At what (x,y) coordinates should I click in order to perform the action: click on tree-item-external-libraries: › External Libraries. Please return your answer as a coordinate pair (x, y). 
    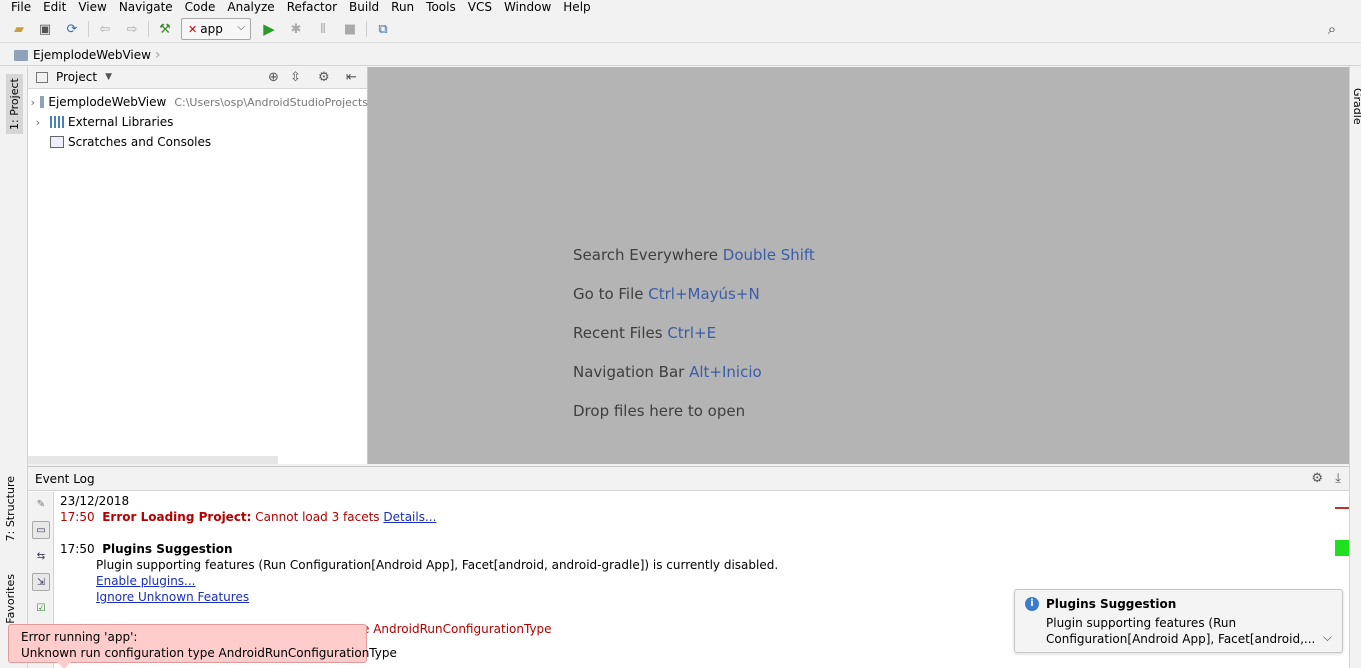
    Looking at the image, I should click on (198, 122).